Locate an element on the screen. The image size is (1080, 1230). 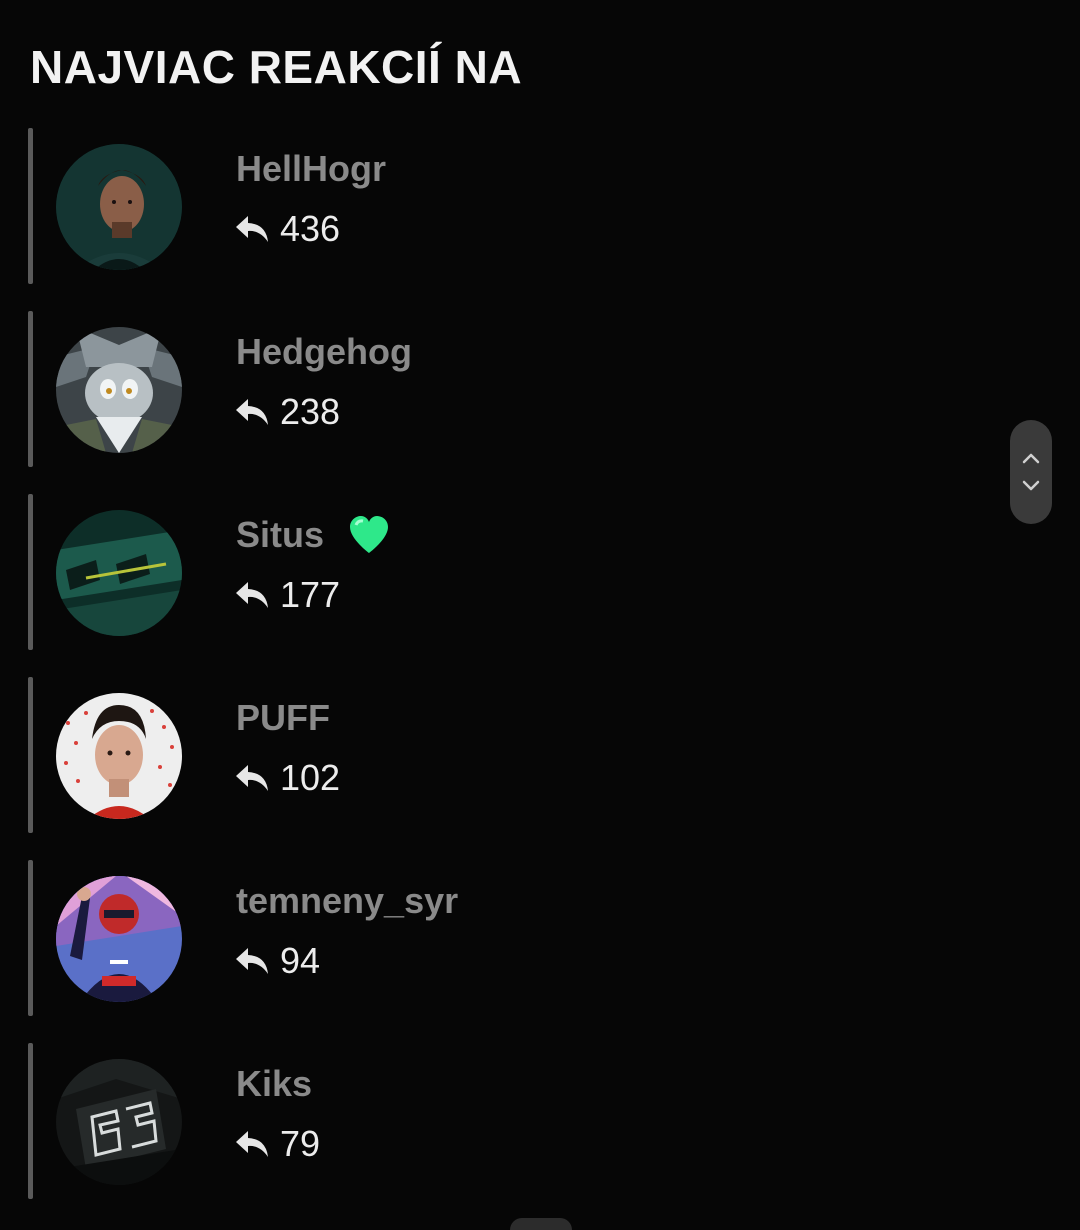
username: HellHogr is located at coordinates (311, 169).